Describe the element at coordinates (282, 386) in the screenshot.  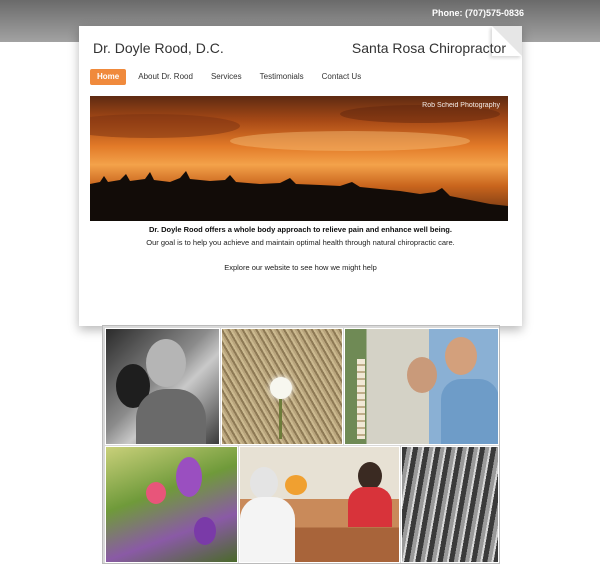
I see `dandelion-photo` at that location.